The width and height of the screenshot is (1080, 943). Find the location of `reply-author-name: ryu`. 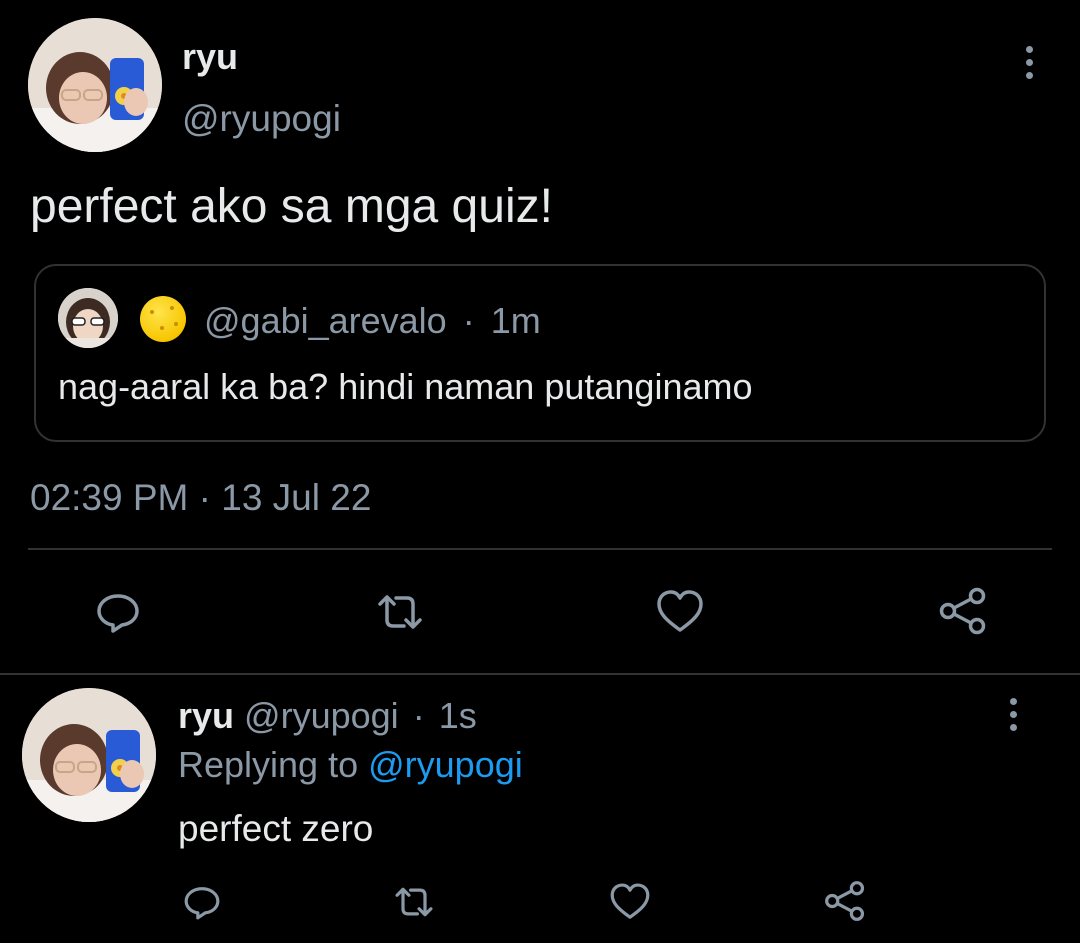

reply-author-name: ryu is located at coordinates (206, 715).